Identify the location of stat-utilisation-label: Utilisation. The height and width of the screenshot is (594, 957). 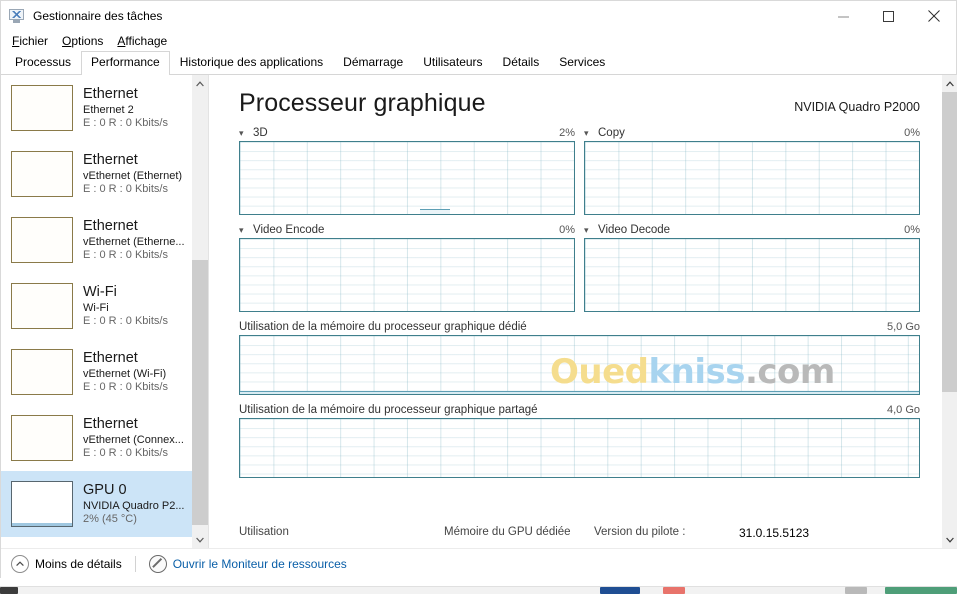
(264, 532).